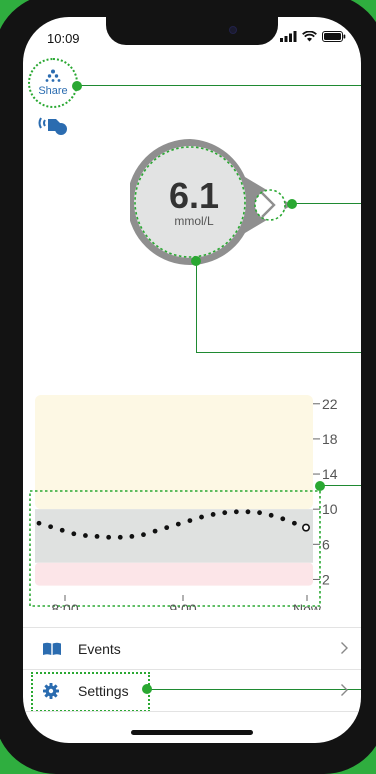 The image size is (376, 774). I want to click on y-tick-label: 22, so click(330, 404).